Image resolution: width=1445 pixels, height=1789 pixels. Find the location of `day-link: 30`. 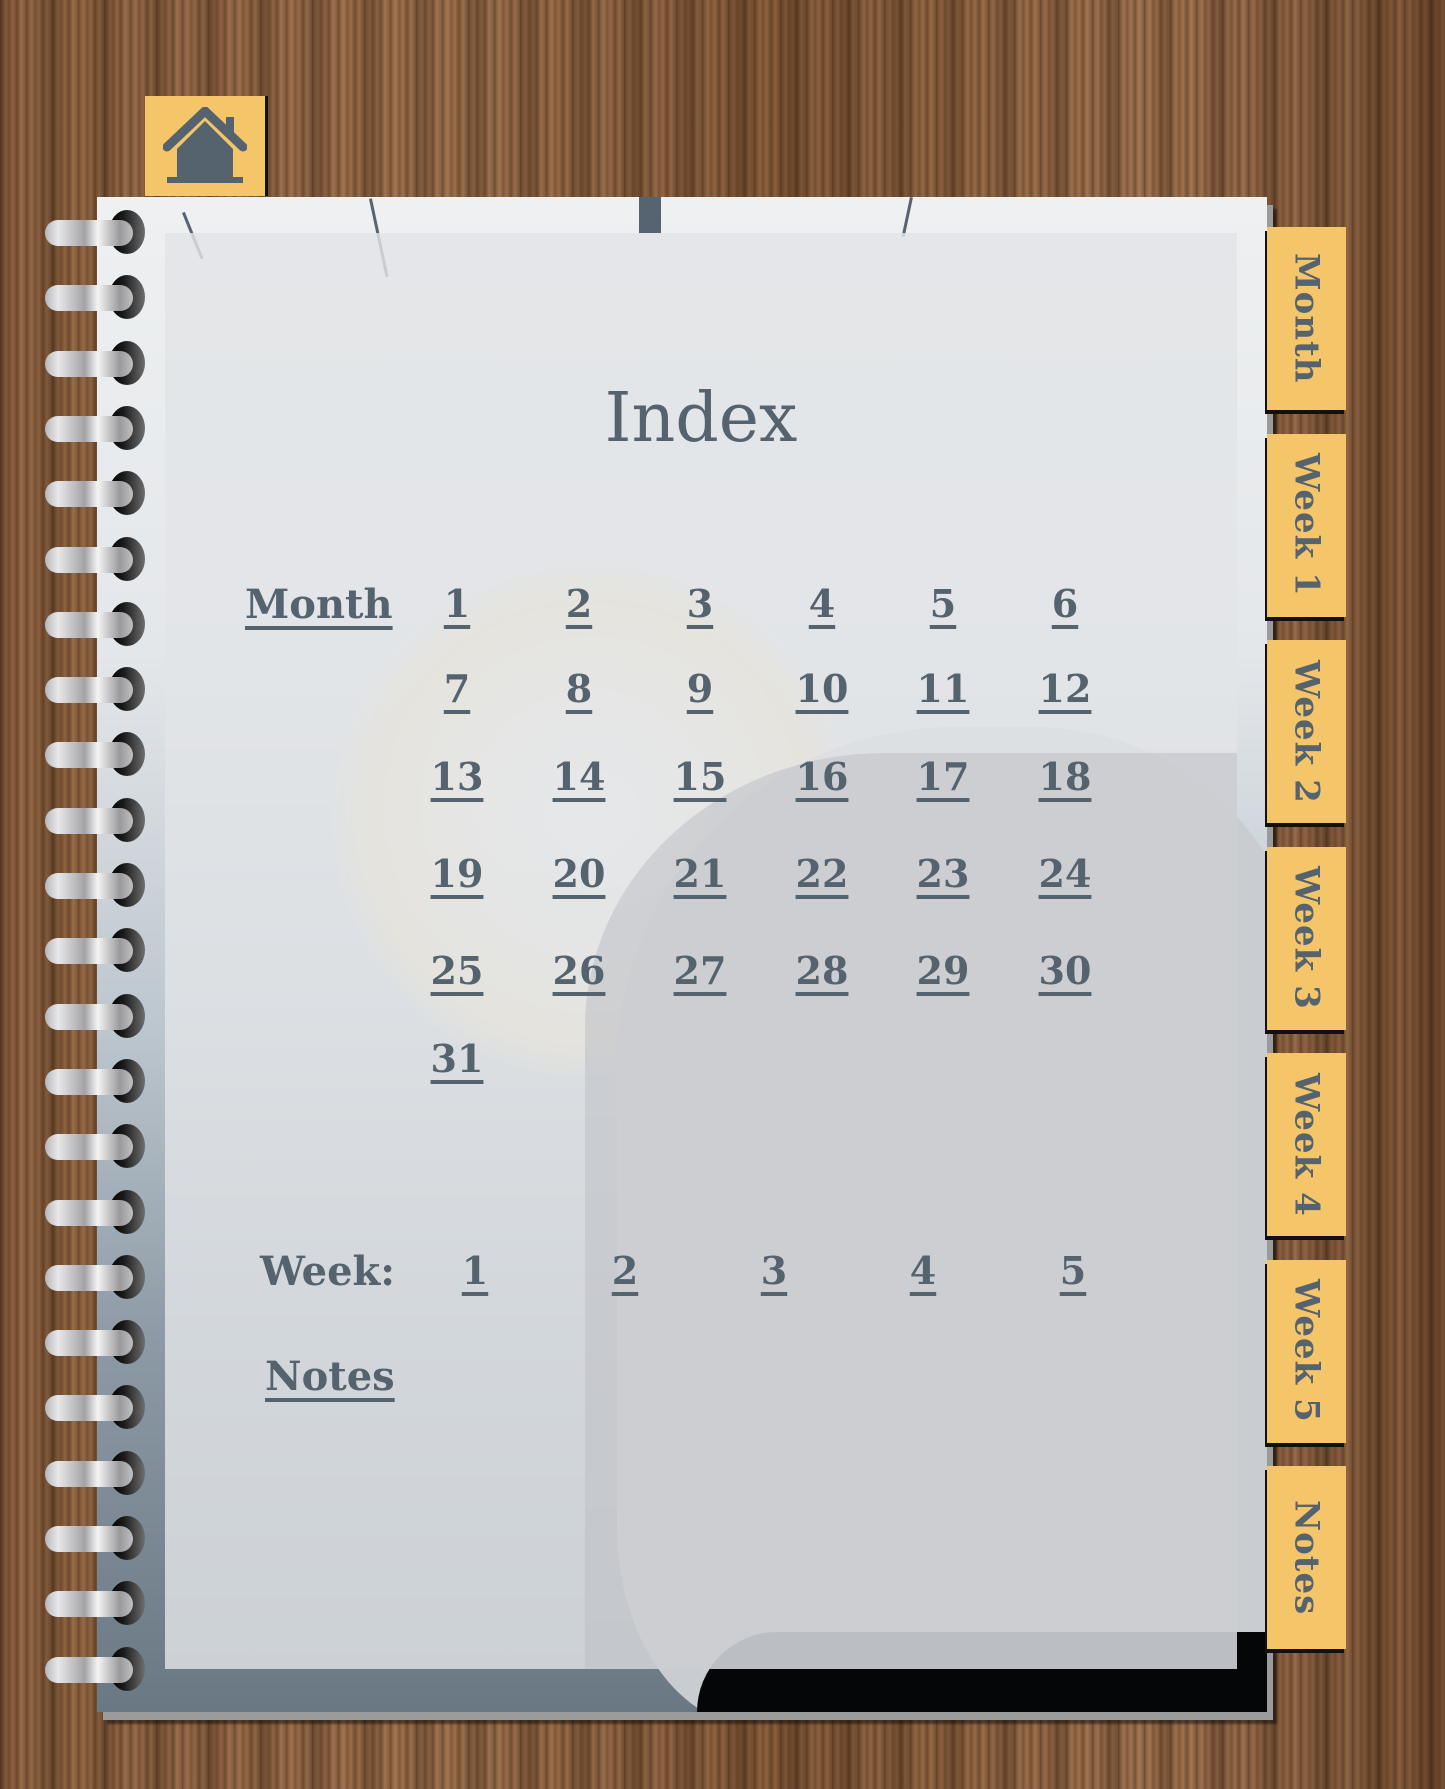

day-link: 30 is located at coordinates (1065, 970).